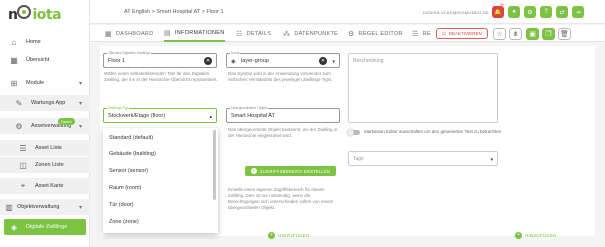 This screenshot has height=247, width=605. I want to click on tags-select: Tags ▾, so click(423, 158).